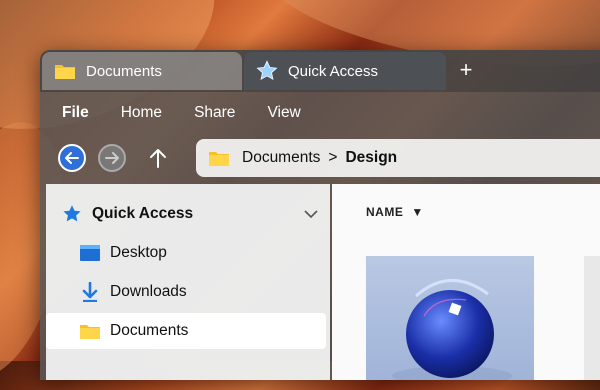  I want to click on up-button, so click(158, 158).